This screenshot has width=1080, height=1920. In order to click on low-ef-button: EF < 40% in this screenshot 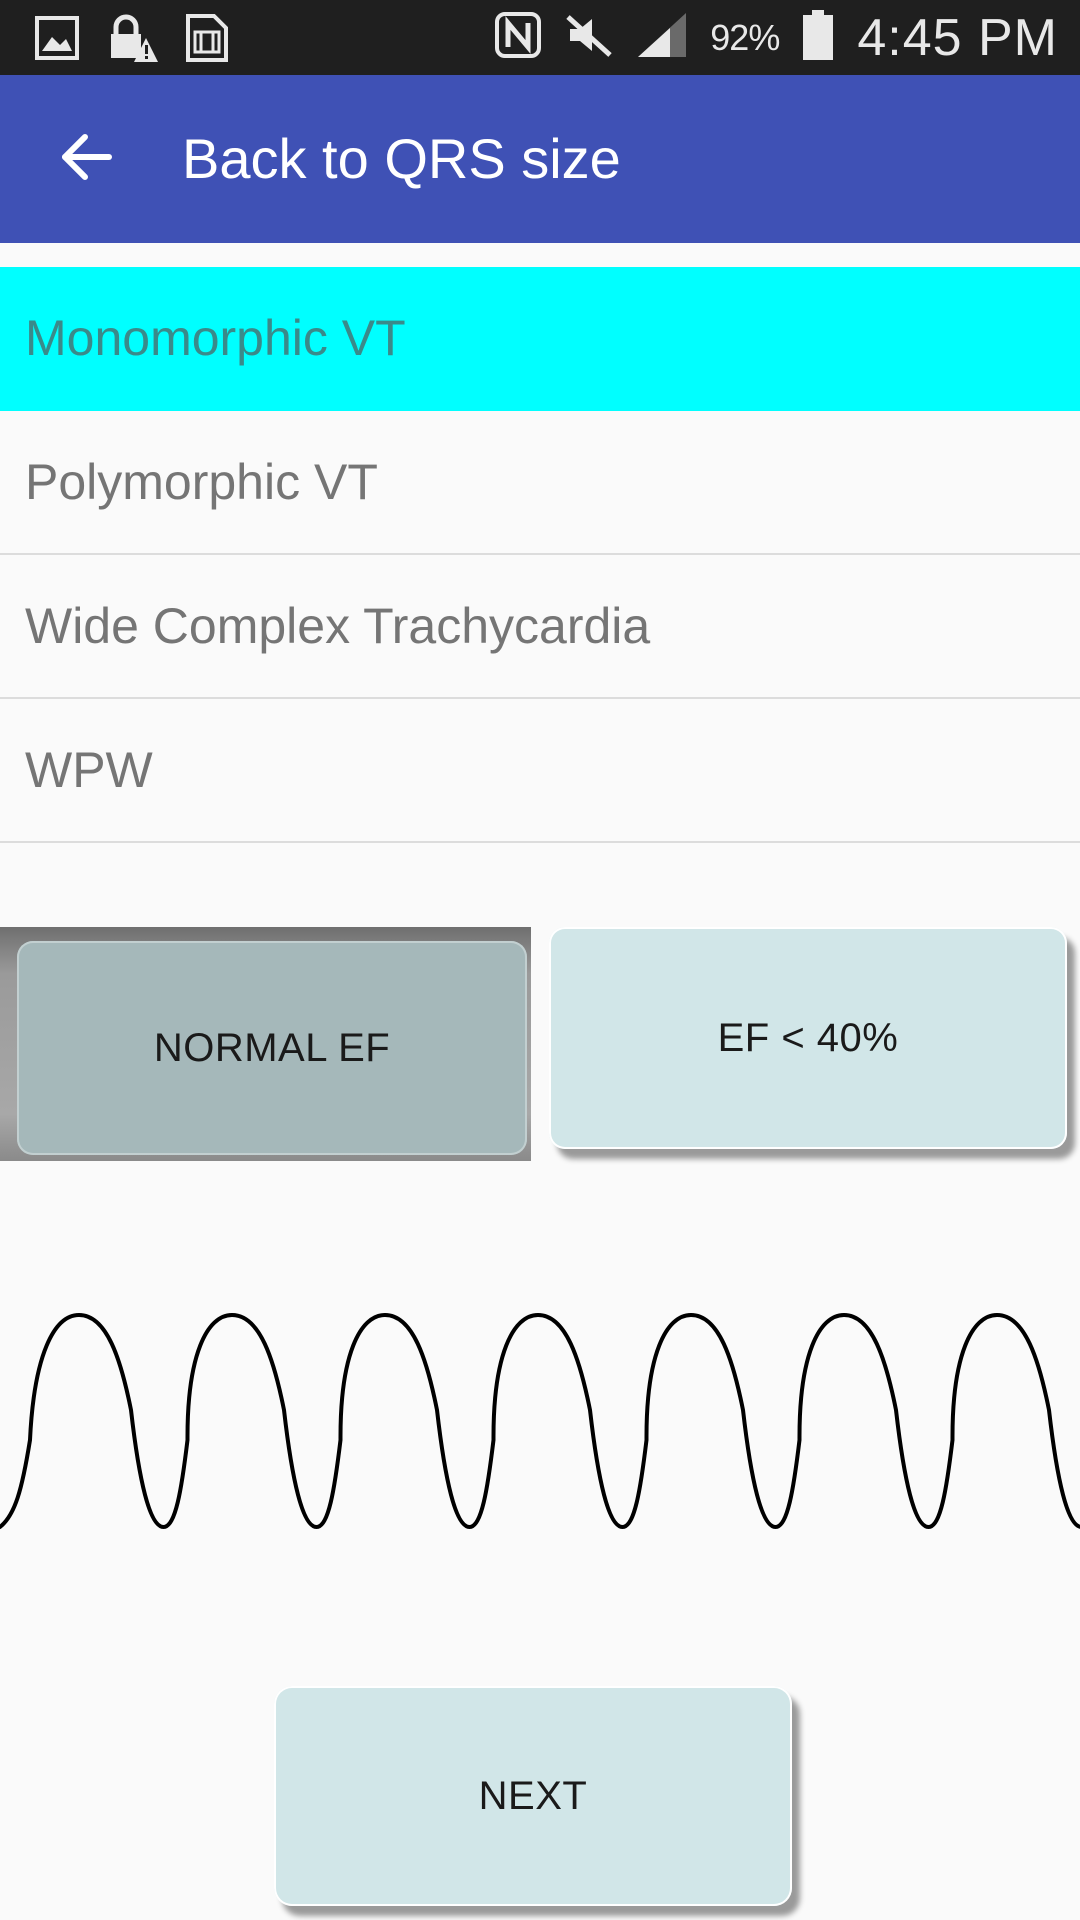, I will do `click(808, 1038)`.